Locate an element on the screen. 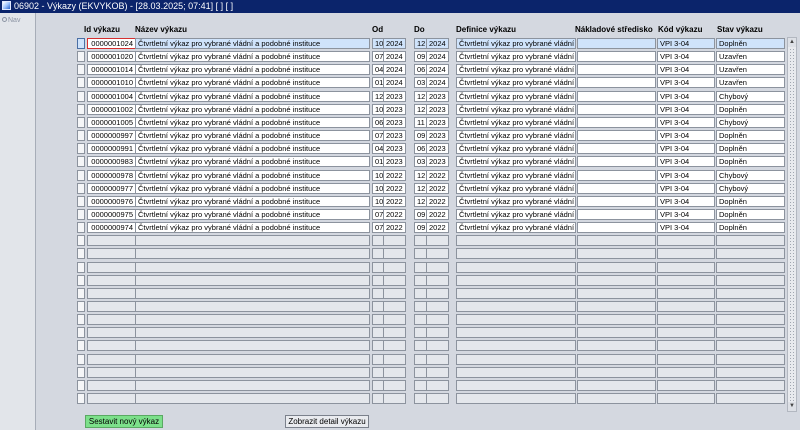  cell-id: 0000000991 is located at coordinates (111, 149).